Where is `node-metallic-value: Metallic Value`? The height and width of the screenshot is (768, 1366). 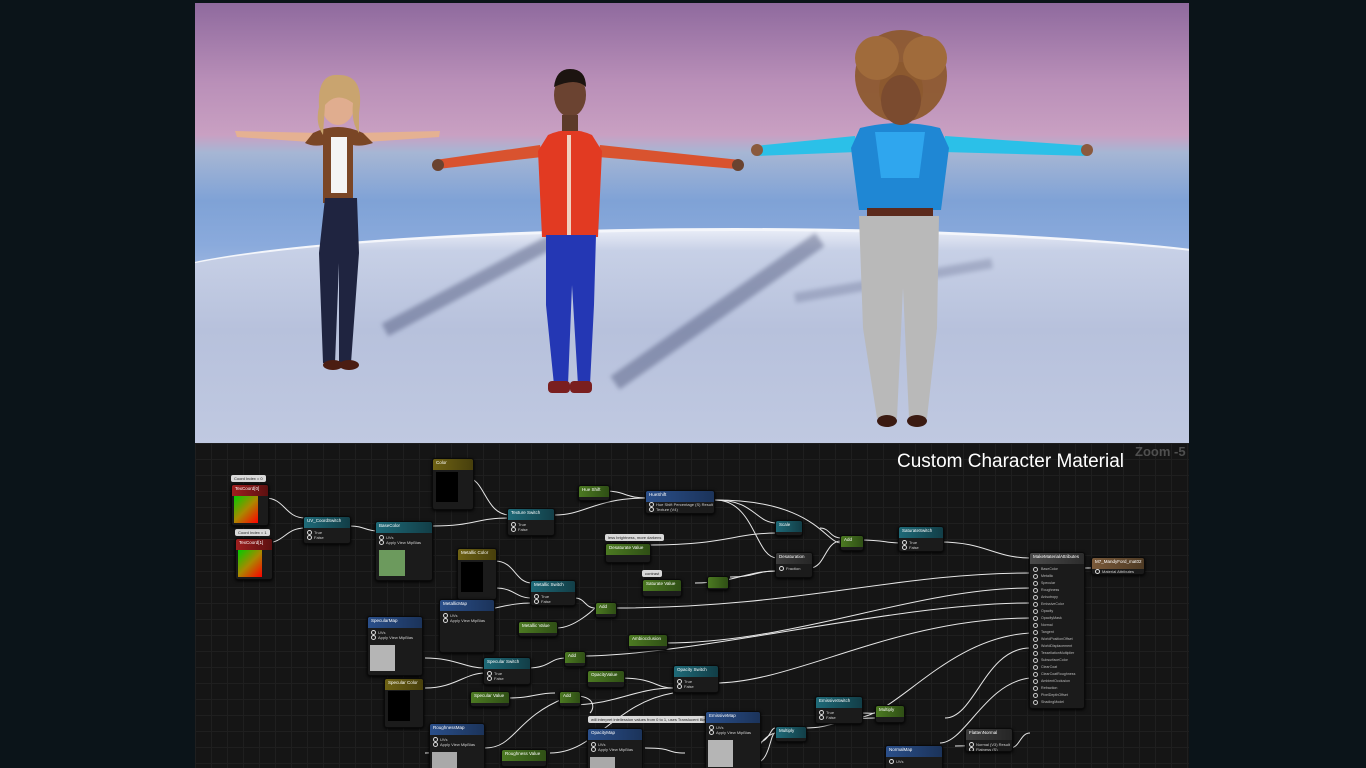
node-metallic-value: Metallic Value is located at coordinates (538, 629).